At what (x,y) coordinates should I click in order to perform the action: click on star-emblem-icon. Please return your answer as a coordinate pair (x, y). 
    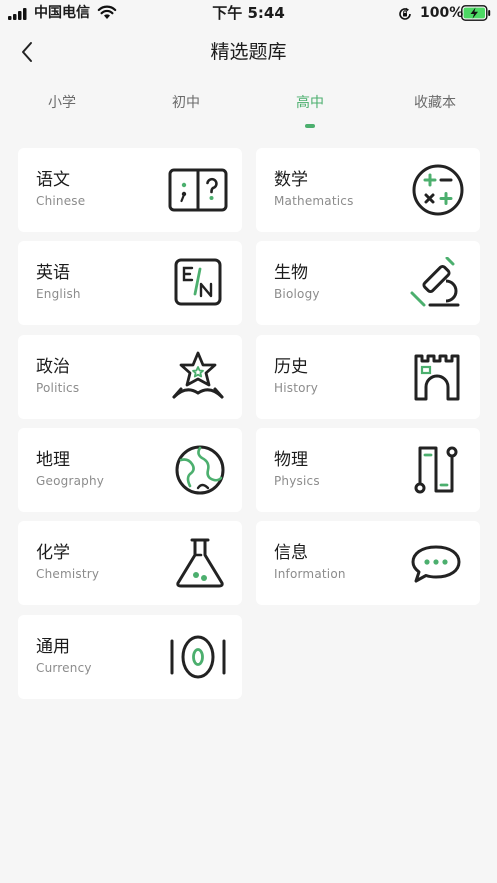
    Looking at the image, I should click on (198, 375).